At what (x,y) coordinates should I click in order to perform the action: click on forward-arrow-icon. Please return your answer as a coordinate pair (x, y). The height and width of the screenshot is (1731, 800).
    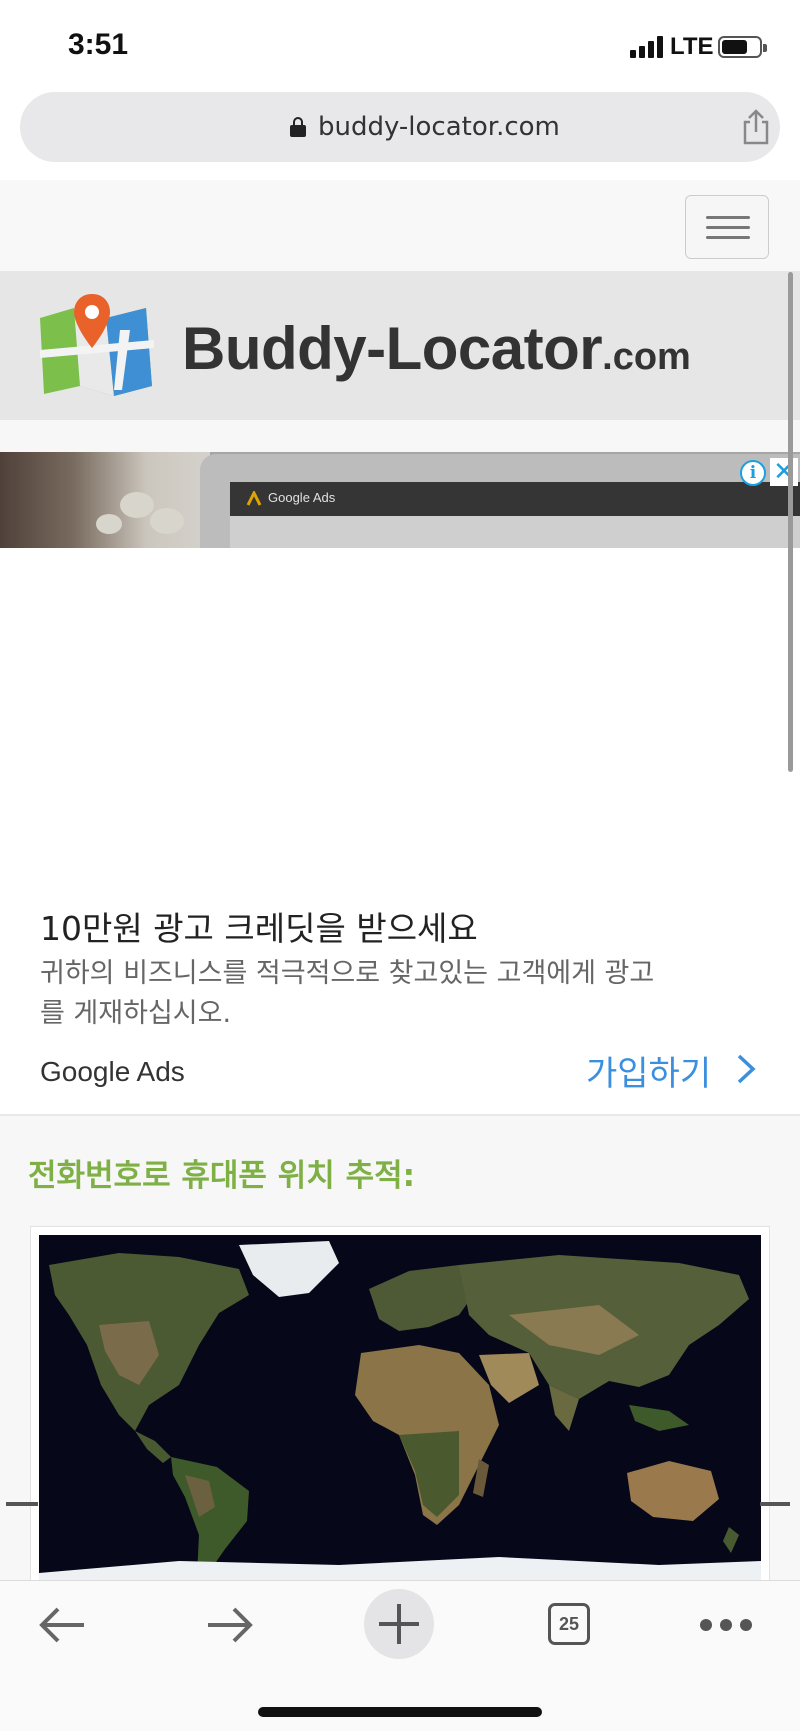
    Looking at the image, I should click on (230, 1625).